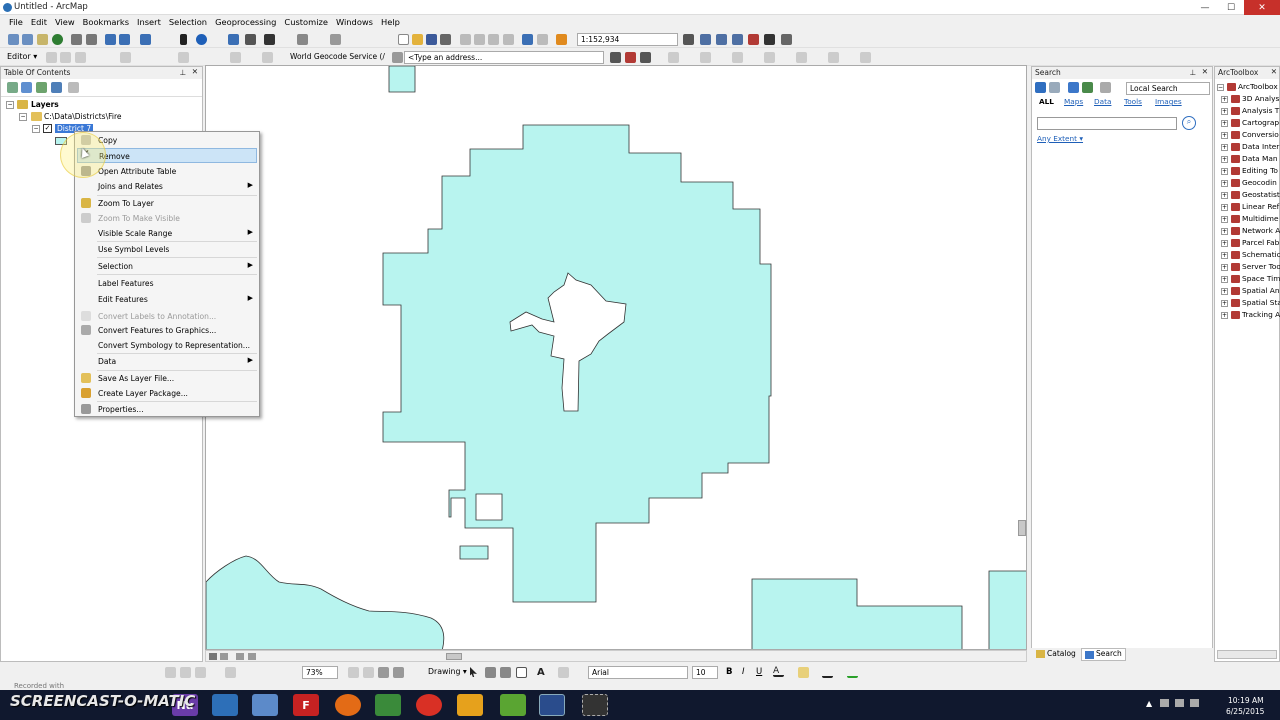 The height and width of the screenshot is (720, 1280). What do you see at coordinates (833, 57) in the screenshot?
I see `georef-link-icon` at bounding box center [833, 57].